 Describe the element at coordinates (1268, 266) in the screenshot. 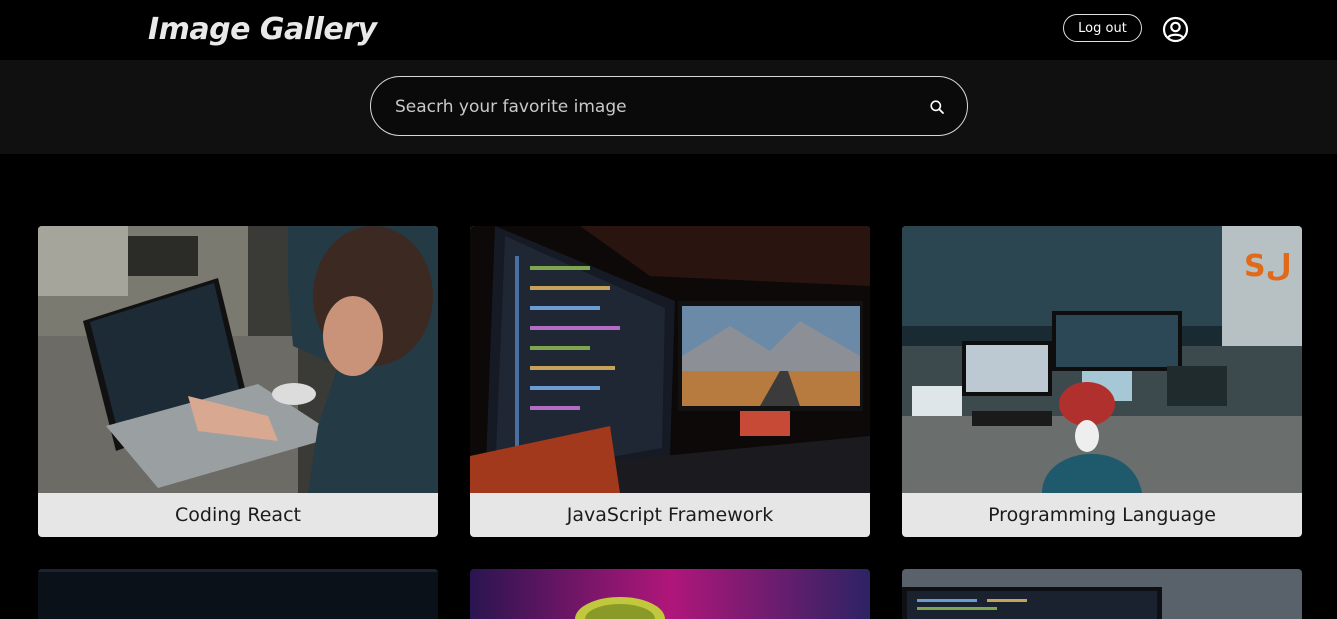

I see `svg-text: Sل` at that location.